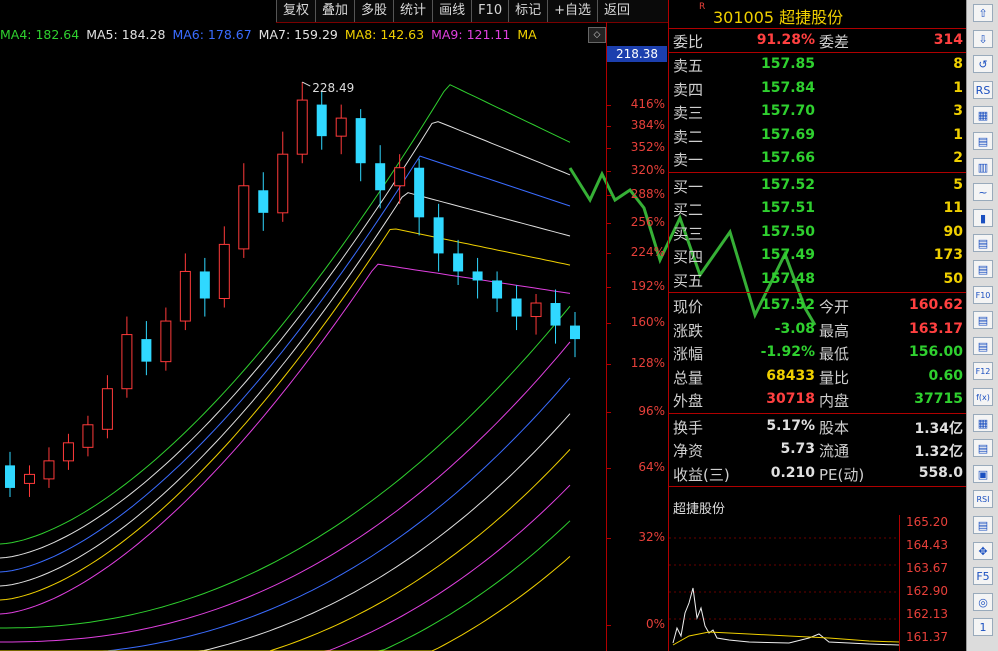 Image resolution: width=998 pixels, height=651 pixels. I want to click on quote-value: 157.85, so click(787, 64).